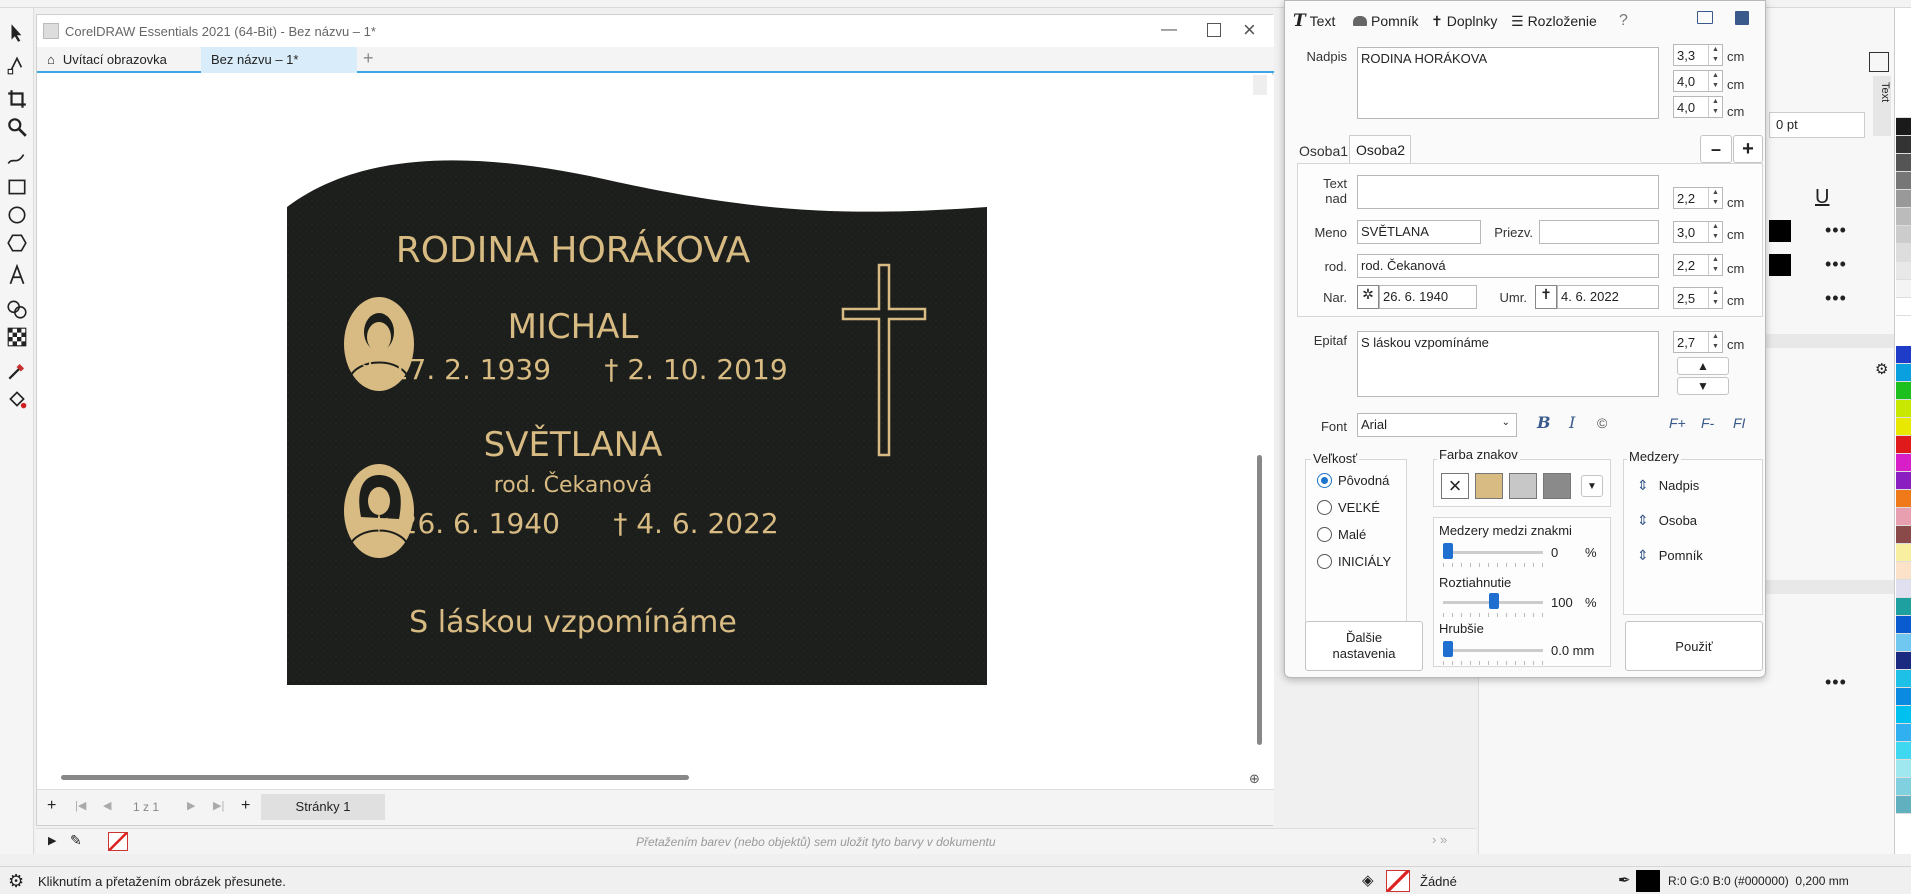 The image size is (1911, 894). Describe the element at coordinates (17, 309) in the screenshot. I see `interactive-tool-icon` at that location.